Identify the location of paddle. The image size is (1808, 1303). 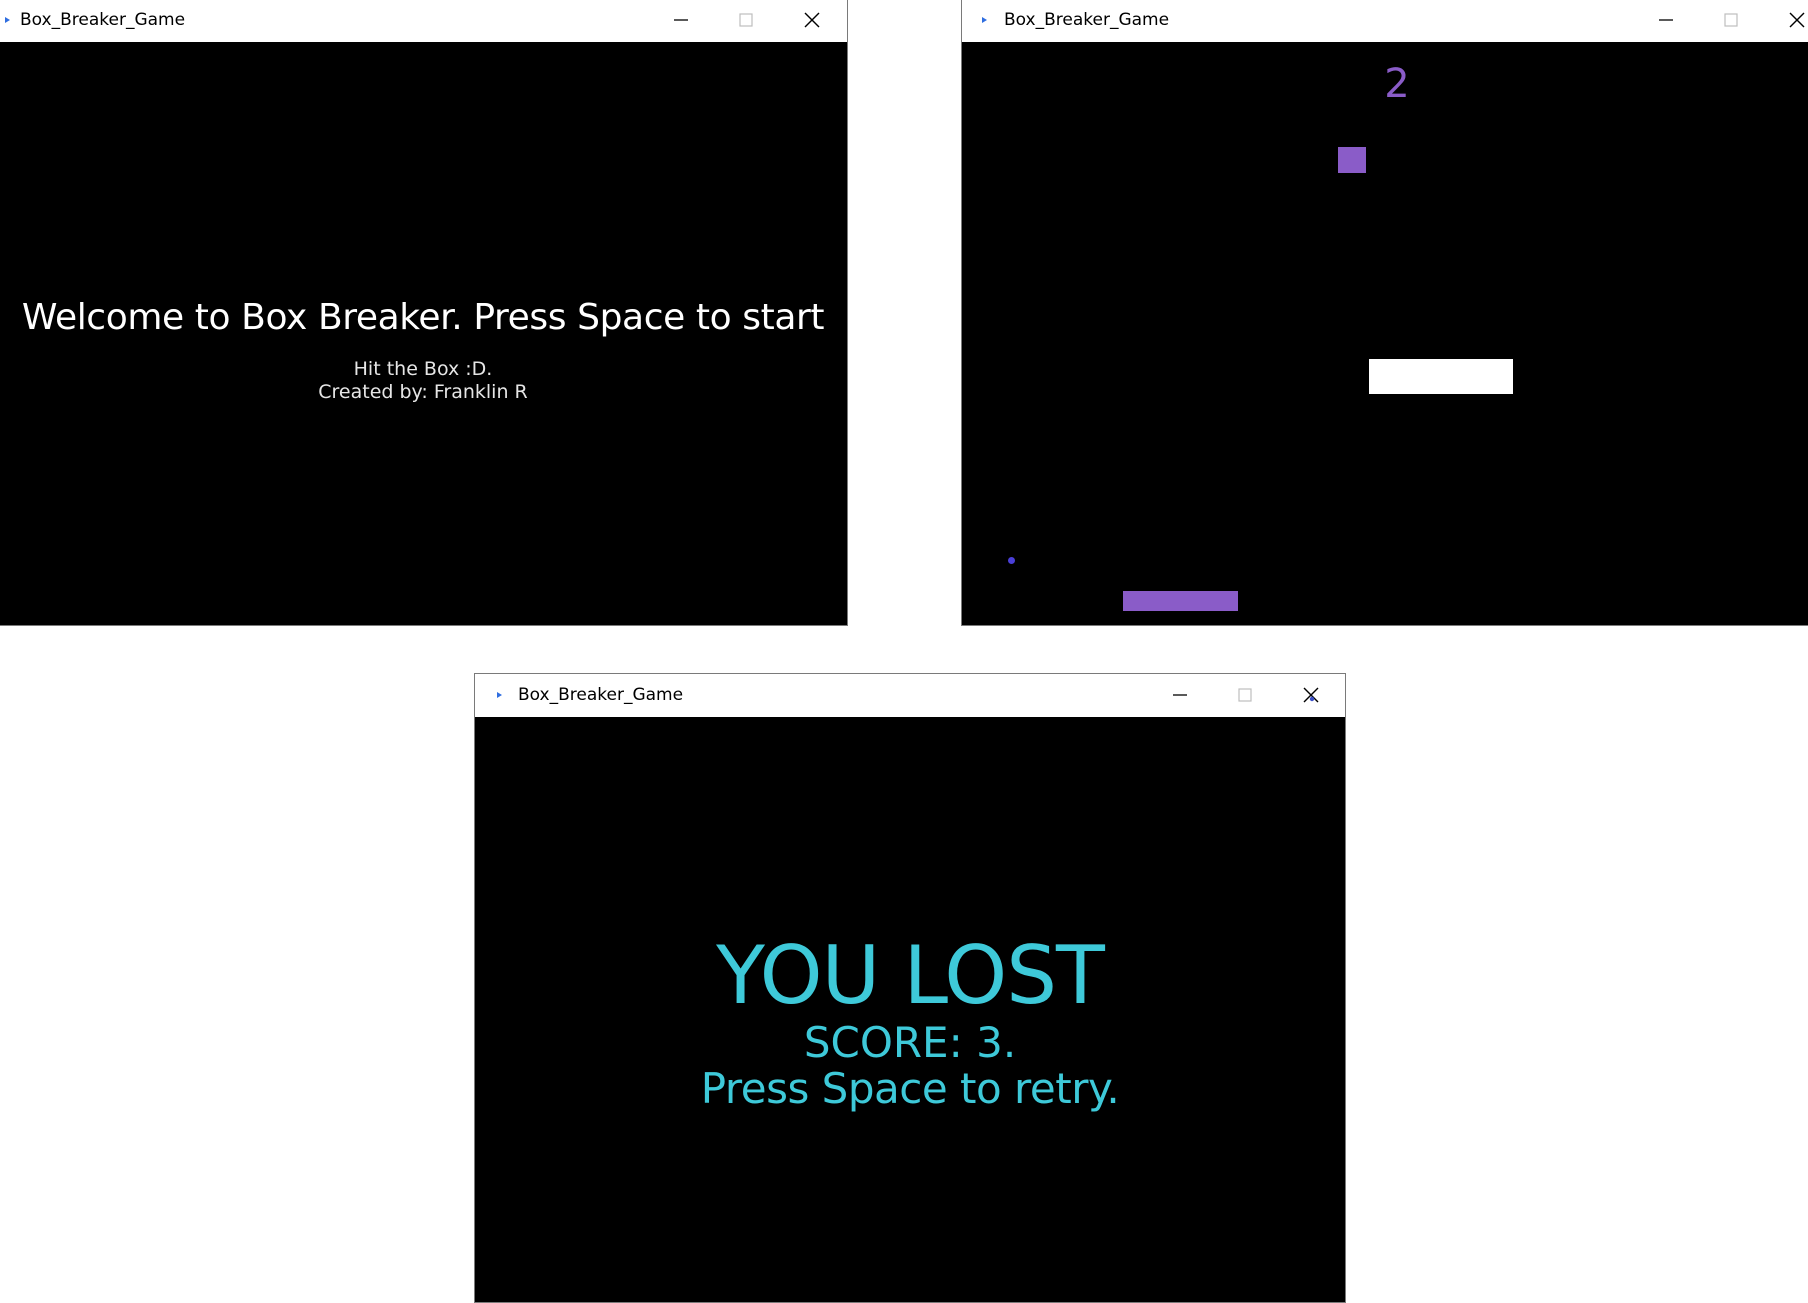
(1180, 601).